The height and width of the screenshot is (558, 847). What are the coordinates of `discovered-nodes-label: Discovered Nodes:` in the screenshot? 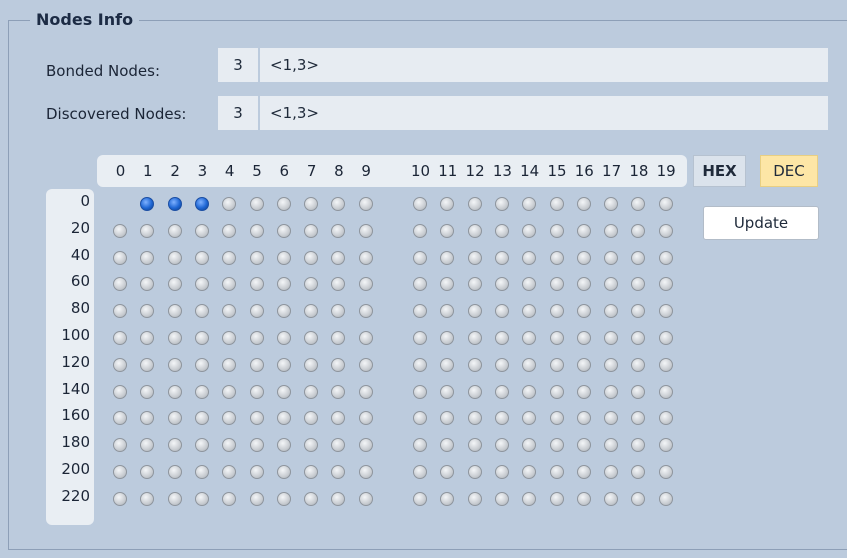 It's located at (116, 114).